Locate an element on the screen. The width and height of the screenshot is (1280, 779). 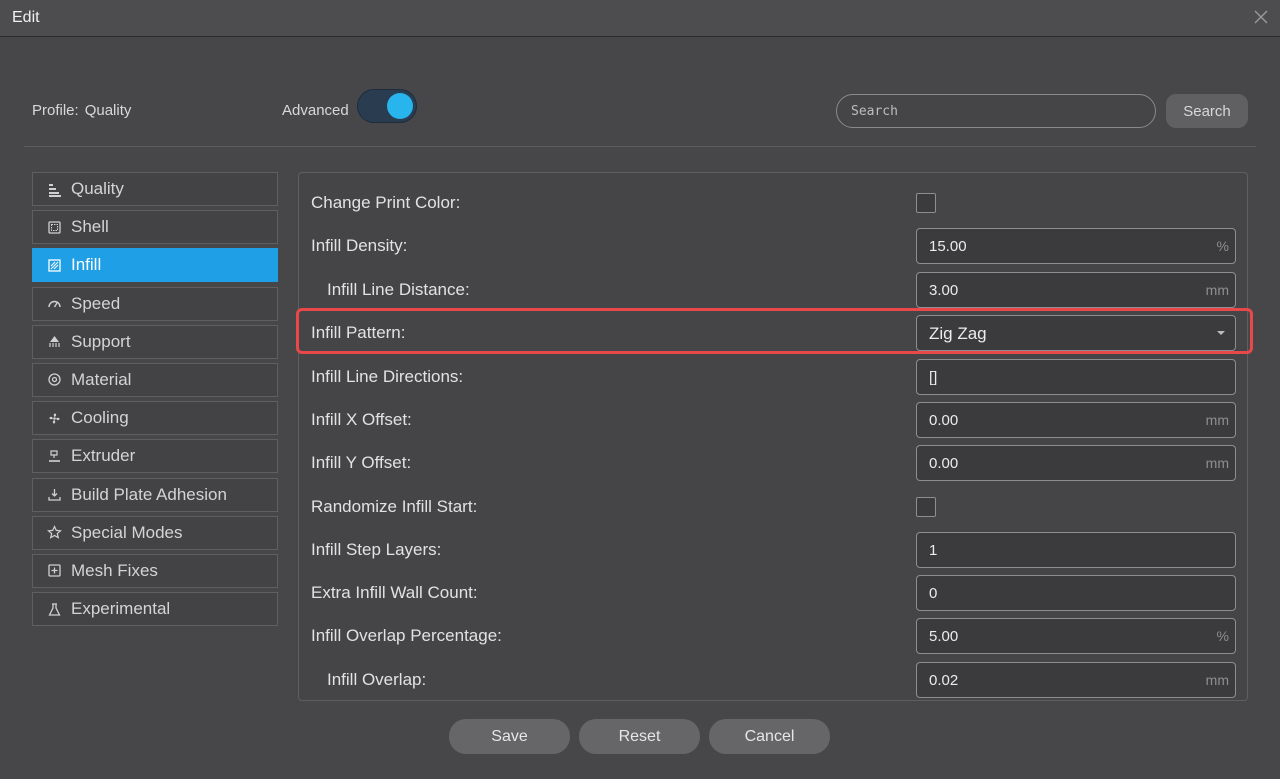
randomize-infill-start-checkbox is located at coordinates (926, 507).